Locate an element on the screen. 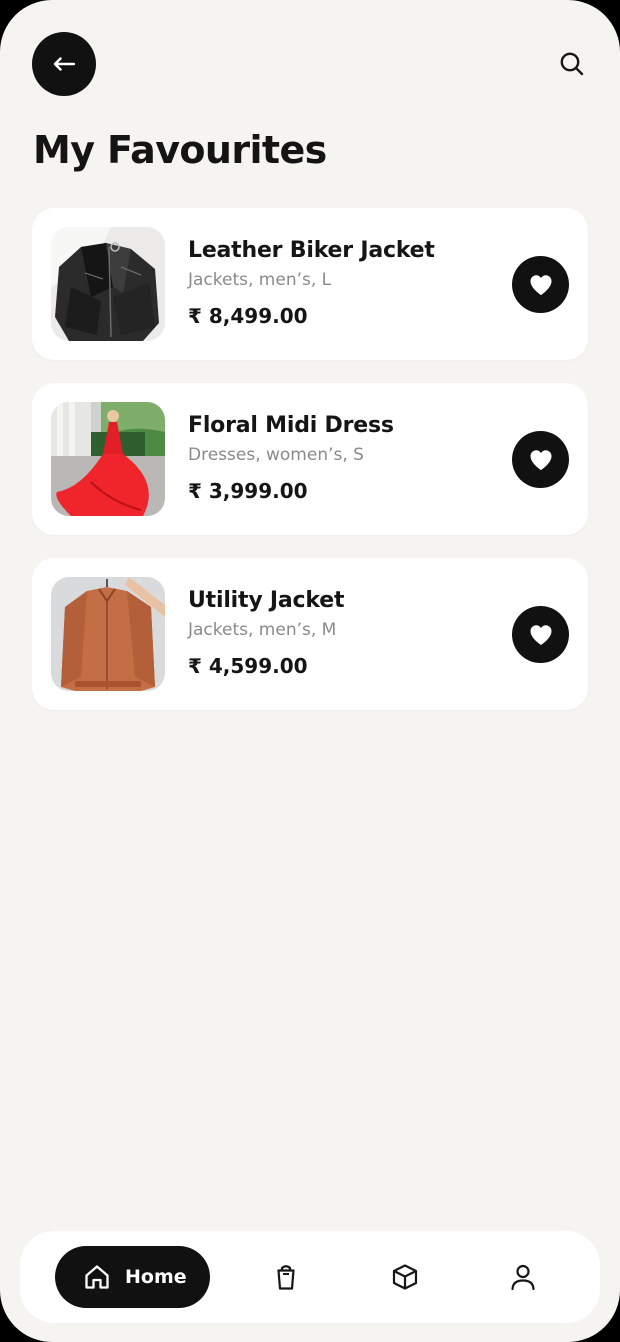  nav-home-button: Home is located at coordinates (132, 1277).